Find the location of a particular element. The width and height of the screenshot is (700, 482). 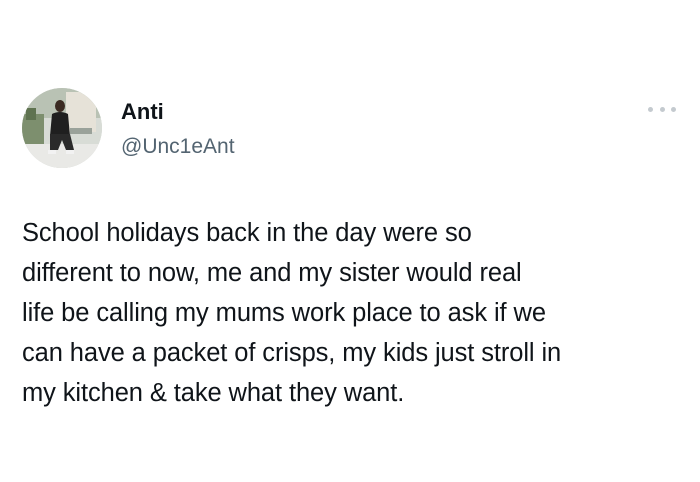

user-handle: @Unc1eAnt is located at coordinates (178, 147).